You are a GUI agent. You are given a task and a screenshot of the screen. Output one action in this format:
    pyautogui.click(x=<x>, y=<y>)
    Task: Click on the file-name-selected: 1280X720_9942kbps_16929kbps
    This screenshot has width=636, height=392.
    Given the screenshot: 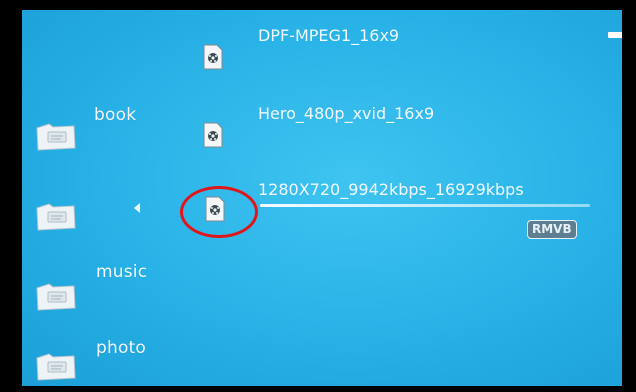 What is the action you would take?
    pyautogui.click(x=391, y=189)
    